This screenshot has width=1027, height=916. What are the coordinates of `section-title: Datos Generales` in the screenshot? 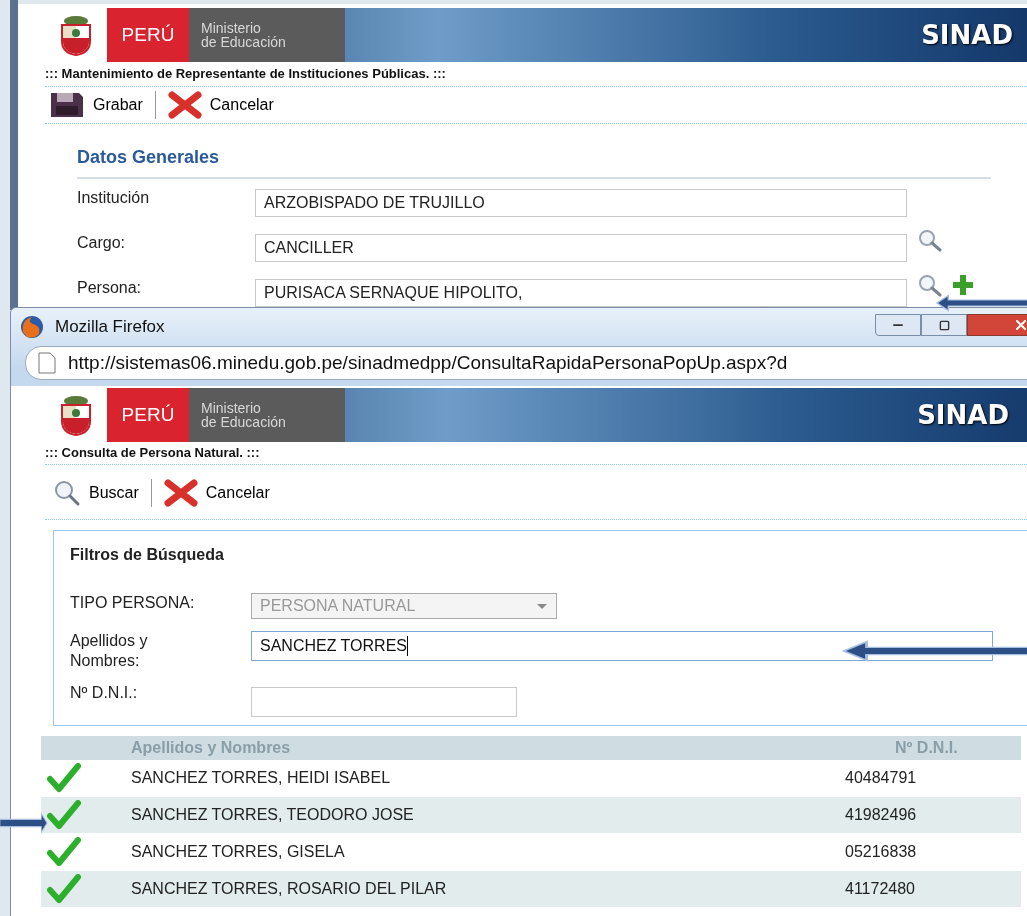 It's located at (534, 161).